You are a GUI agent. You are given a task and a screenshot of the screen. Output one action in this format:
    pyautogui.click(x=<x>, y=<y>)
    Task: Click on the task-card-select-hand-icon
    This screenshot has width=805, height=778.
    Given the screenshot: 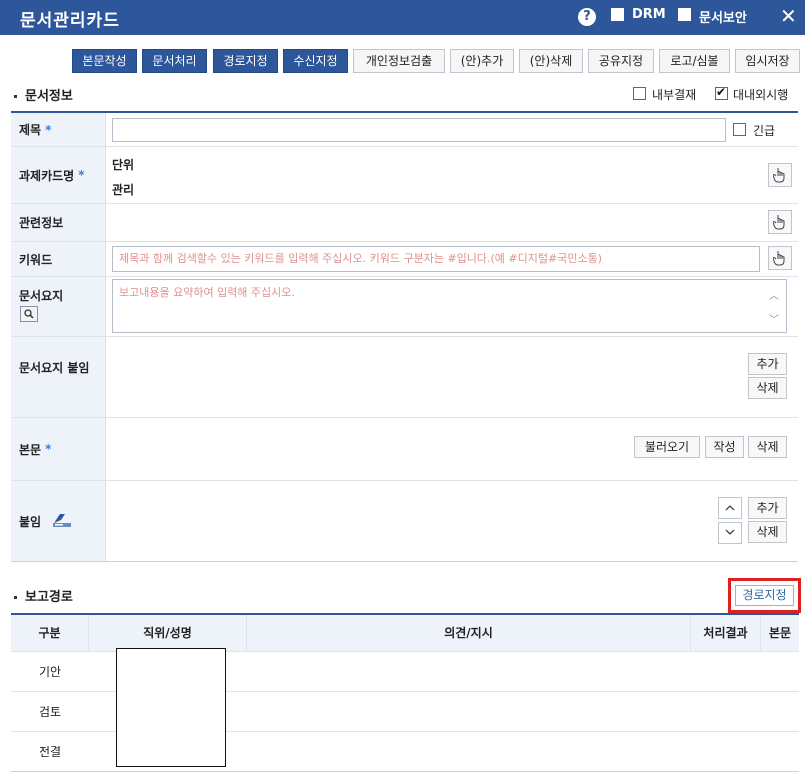 What is the action you would take?
    pyautogui.click(x=780, y=175)
    